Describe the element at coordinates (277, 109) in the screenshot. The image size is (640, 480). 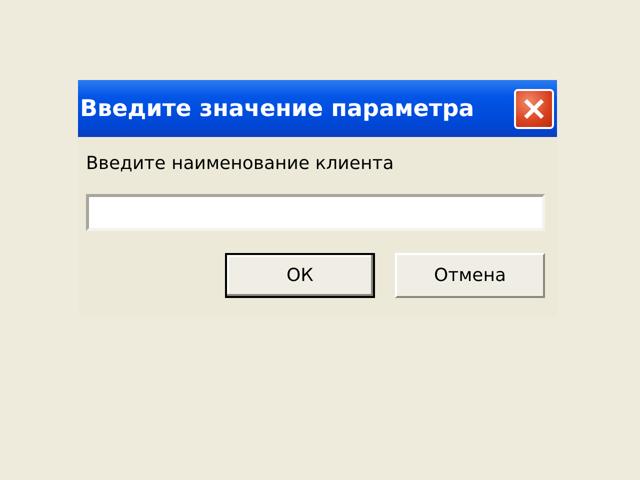
I see `window-title: Введите значение параметра` at that location.